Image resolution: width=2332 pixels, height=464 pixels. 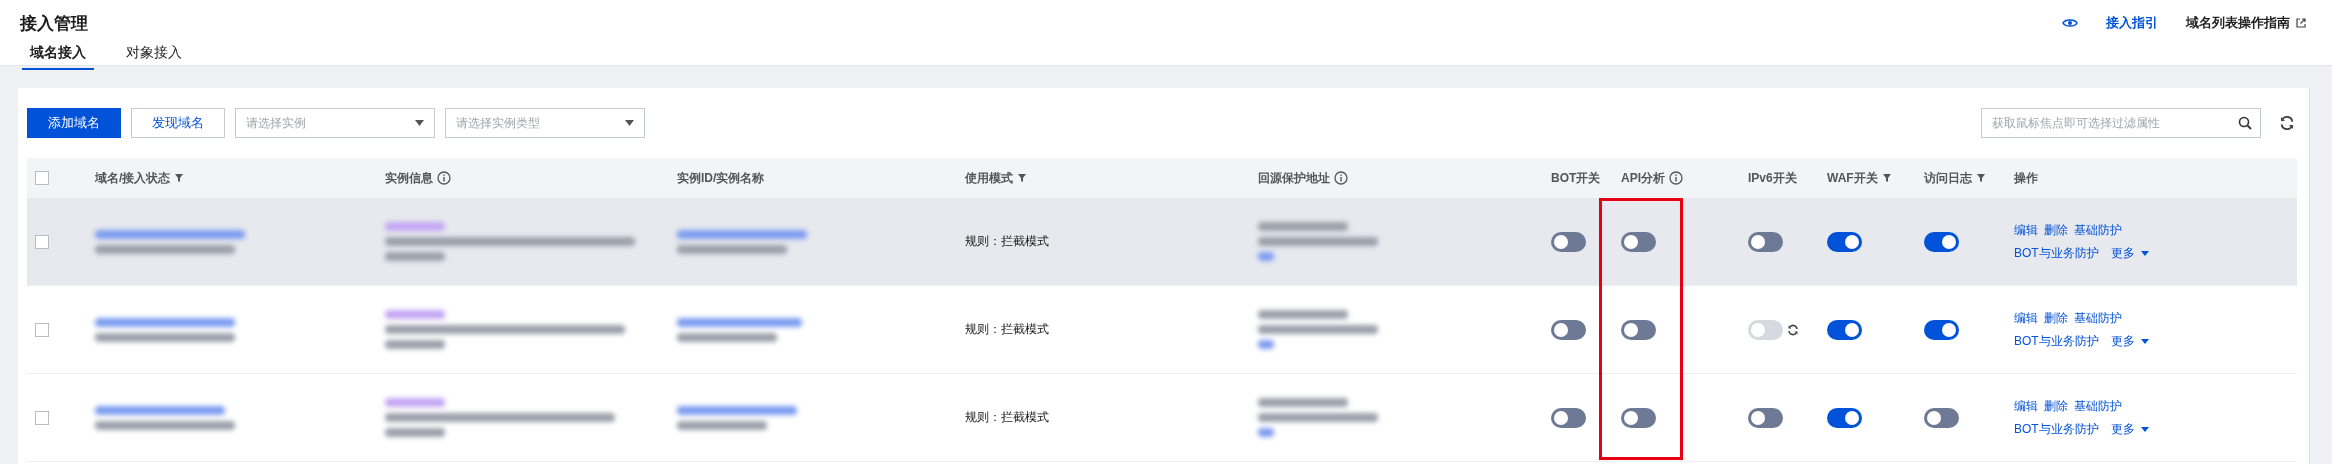 I want to click on column-header: WAF开关, so click(x=1852, y=178).